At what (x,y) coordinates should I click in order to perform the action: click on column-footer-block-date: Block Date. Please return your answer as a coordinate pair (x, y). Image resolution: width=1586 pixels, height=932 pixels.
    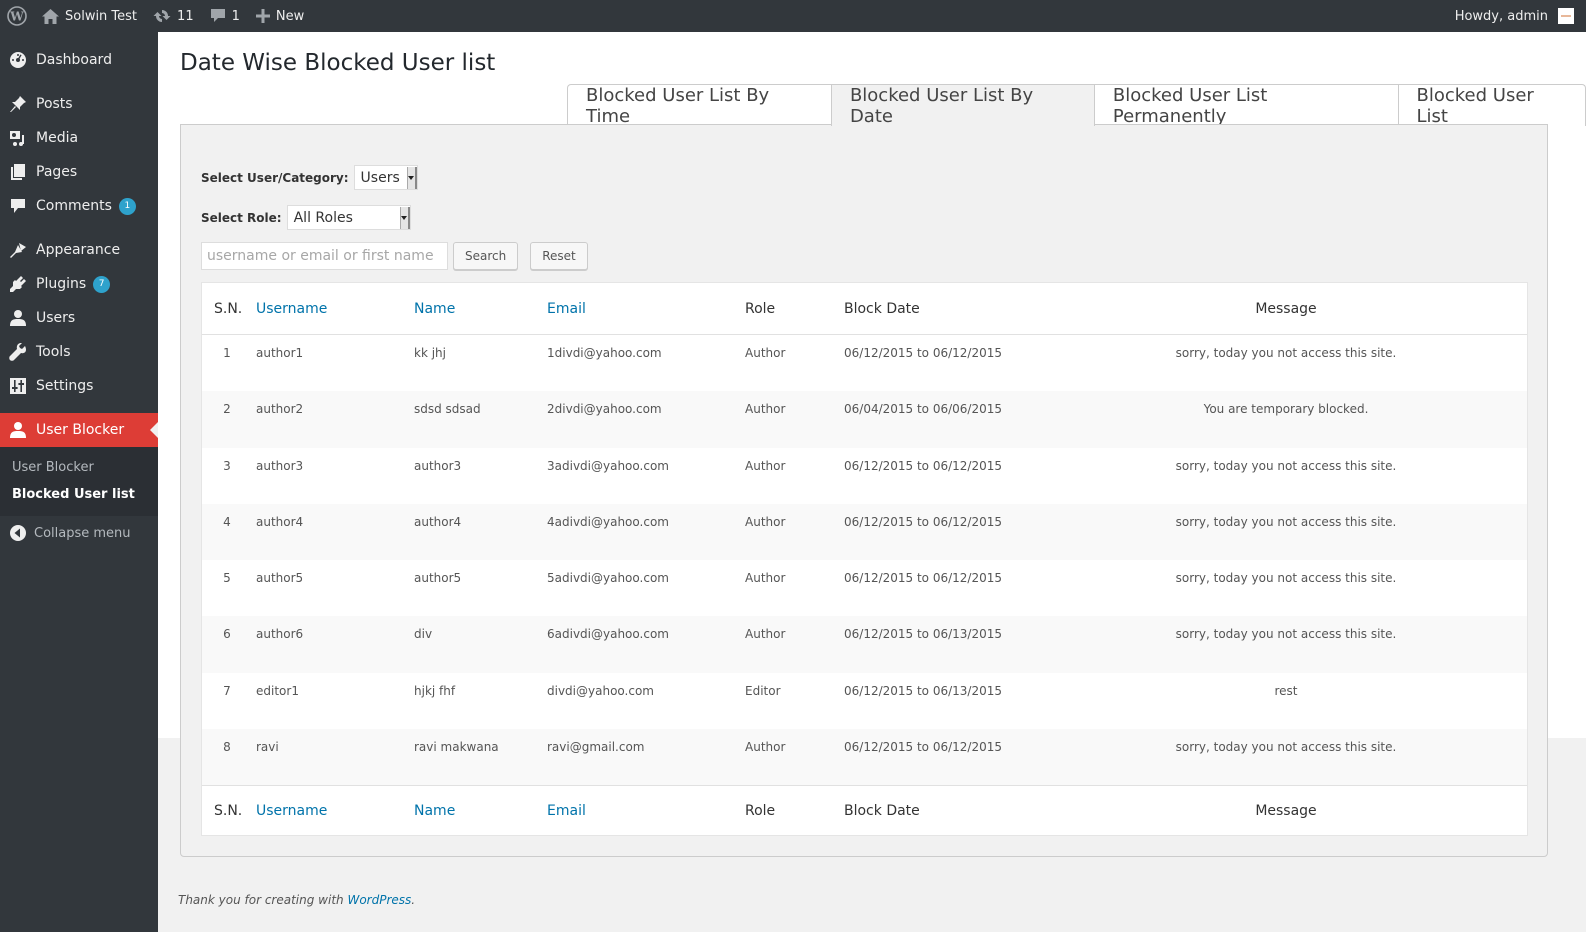
    Looking at the image, I should click on (882, 810).